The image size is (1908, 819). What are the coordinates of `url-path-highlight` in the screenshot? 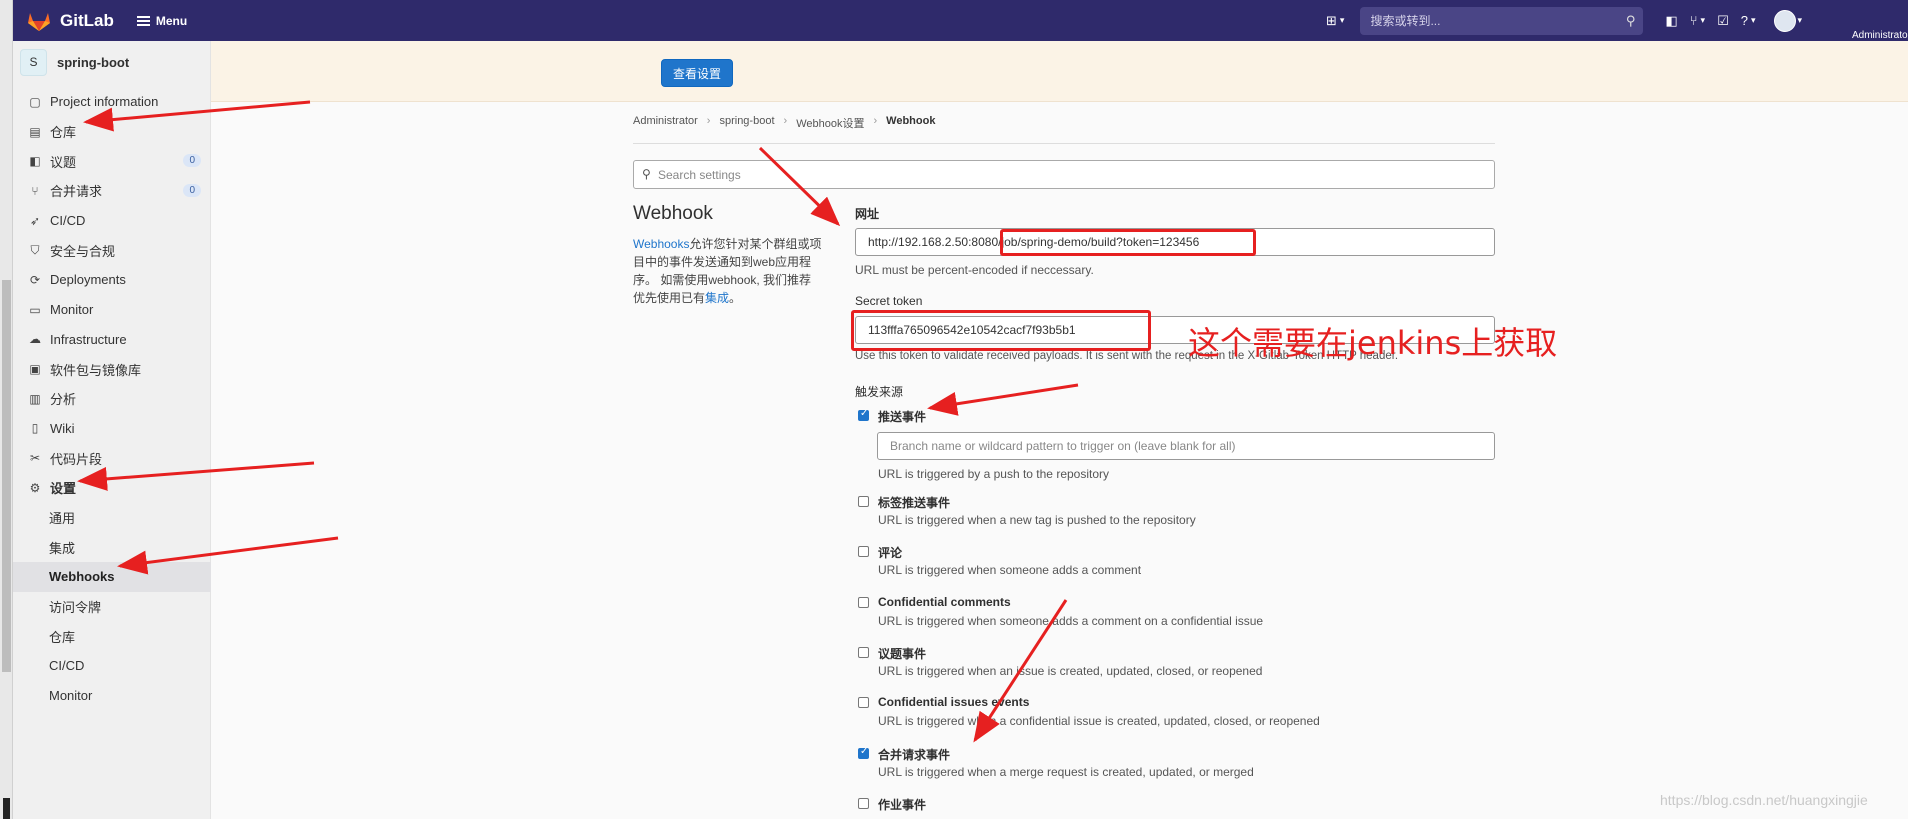 It's located at (1128, 242).